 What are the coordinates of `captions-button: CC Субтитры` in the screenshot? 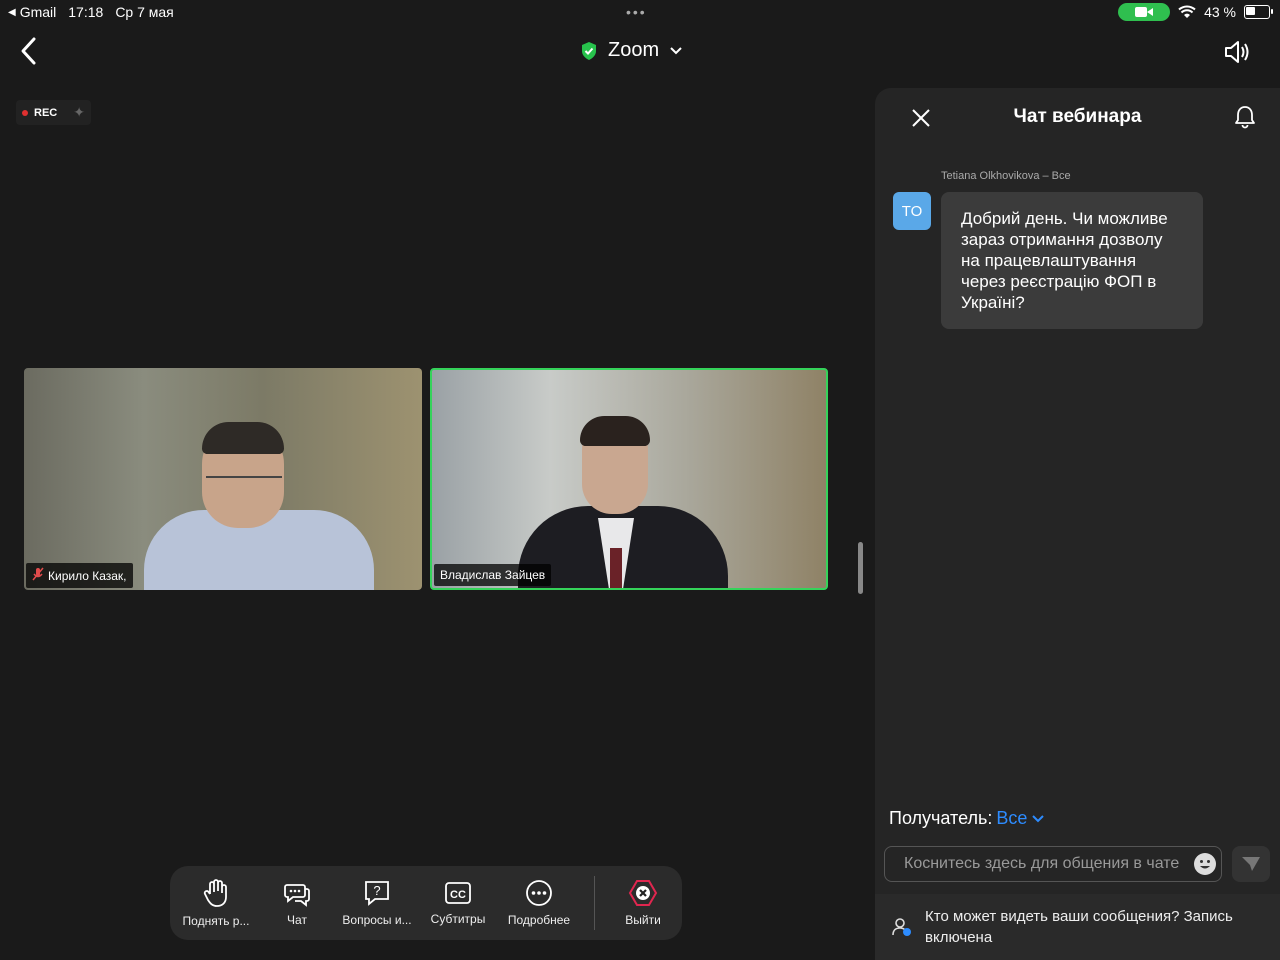 It's located at (458, 903).